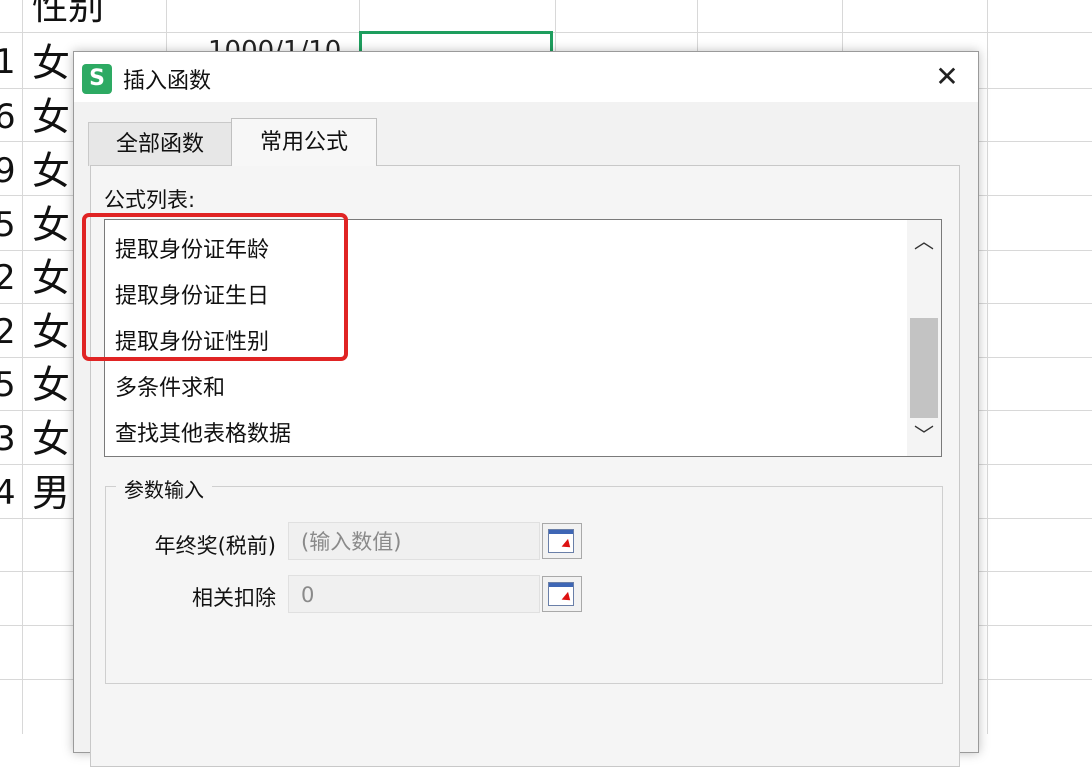  Describe the element at coordinates (414, 541) in the screenshot. I see `param-input-bonus: (输入数值)` at that location.